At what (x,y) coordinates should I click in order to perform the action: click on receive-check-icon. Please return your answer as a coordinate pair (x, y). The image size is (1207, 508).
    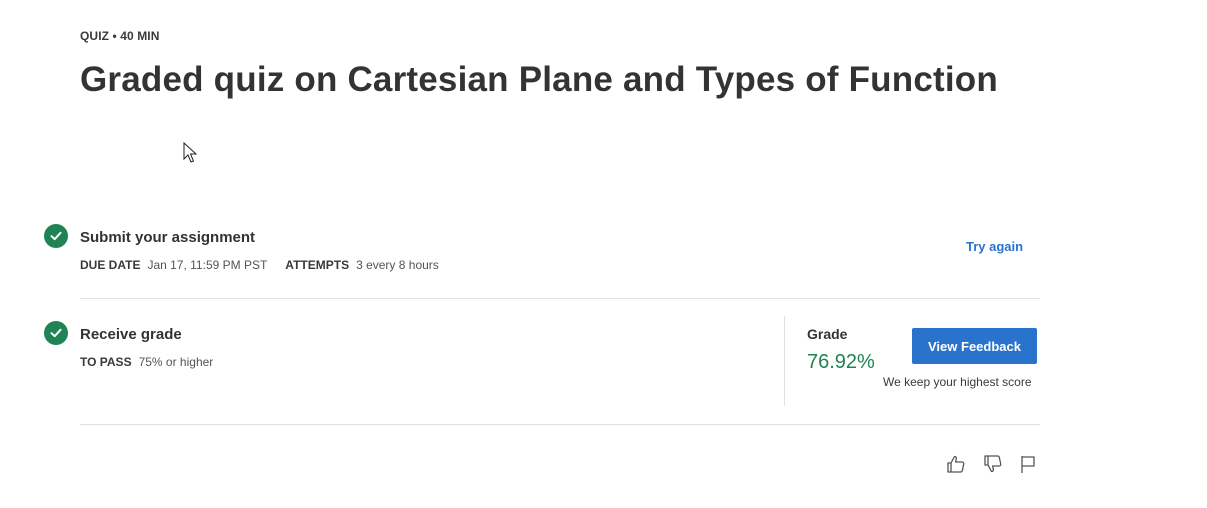
    Looking at the image, I should click on (56, 333).